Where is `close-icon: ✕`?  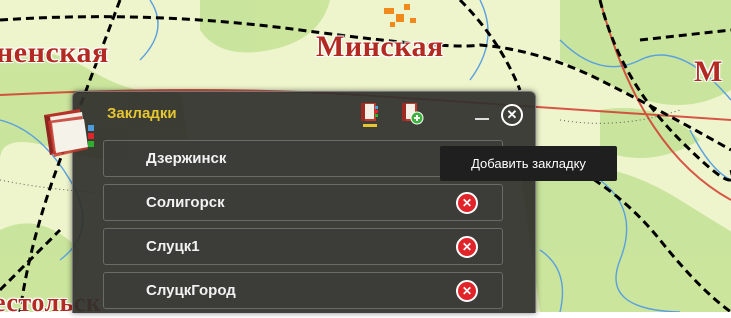
close-icon: ✕ is located at coordinates (512, 114).